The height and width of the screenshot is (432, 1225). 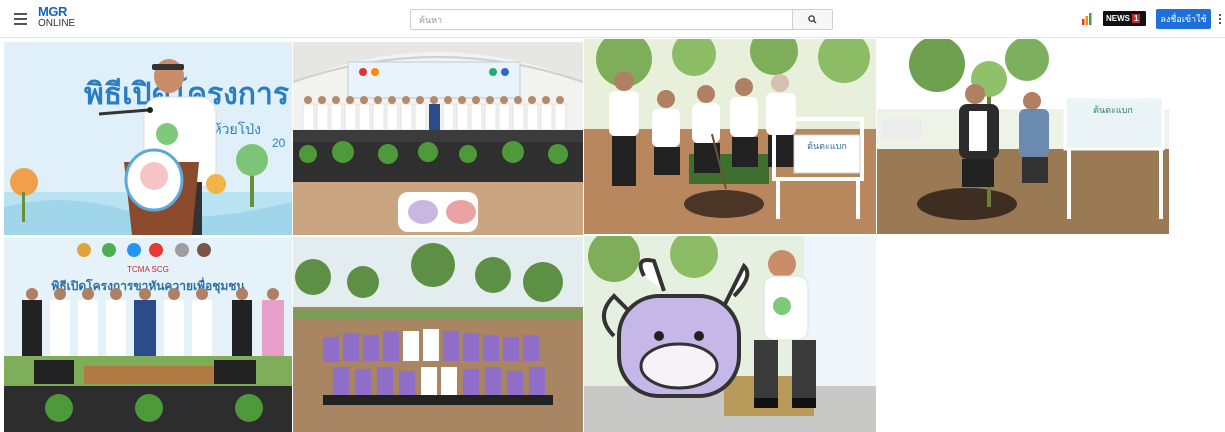 What do you see at coordinates (1118, 18) in the screenshot?
I see `news1-label: NEWS` at bounding box center [1118, 18].